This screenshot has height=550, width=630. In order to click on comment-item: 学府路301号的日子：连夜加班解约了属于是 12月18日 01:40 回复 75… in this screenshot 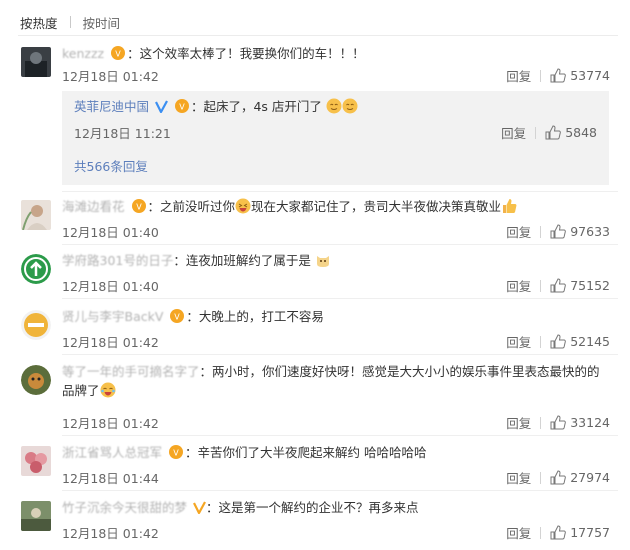, I will do `click(318, 272)`.